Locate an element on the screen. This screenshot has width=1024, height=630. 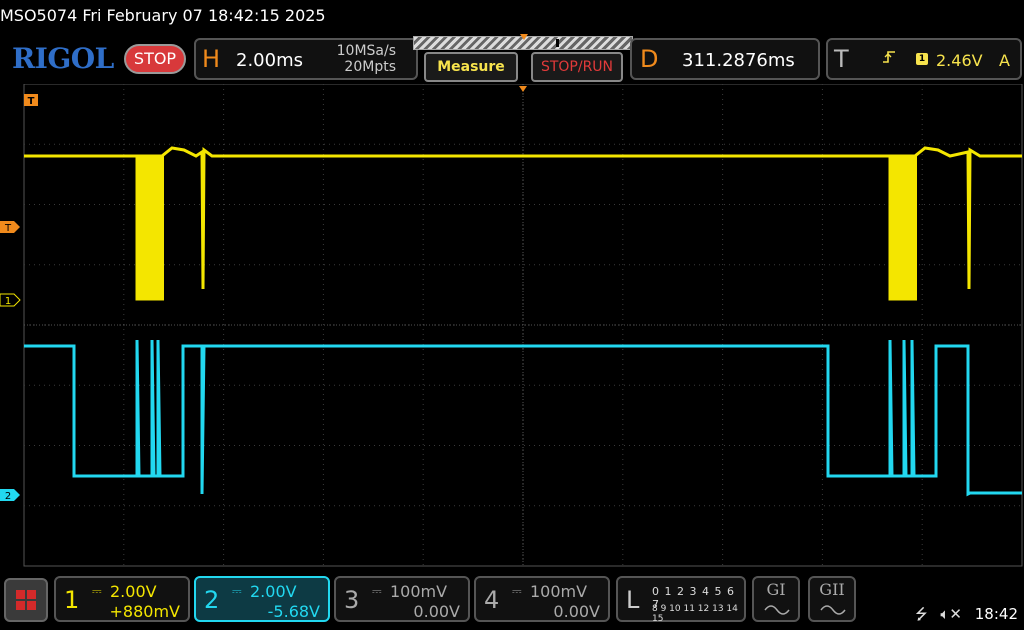
channel-1-marker: 1 is located at coordinates (10, 300).